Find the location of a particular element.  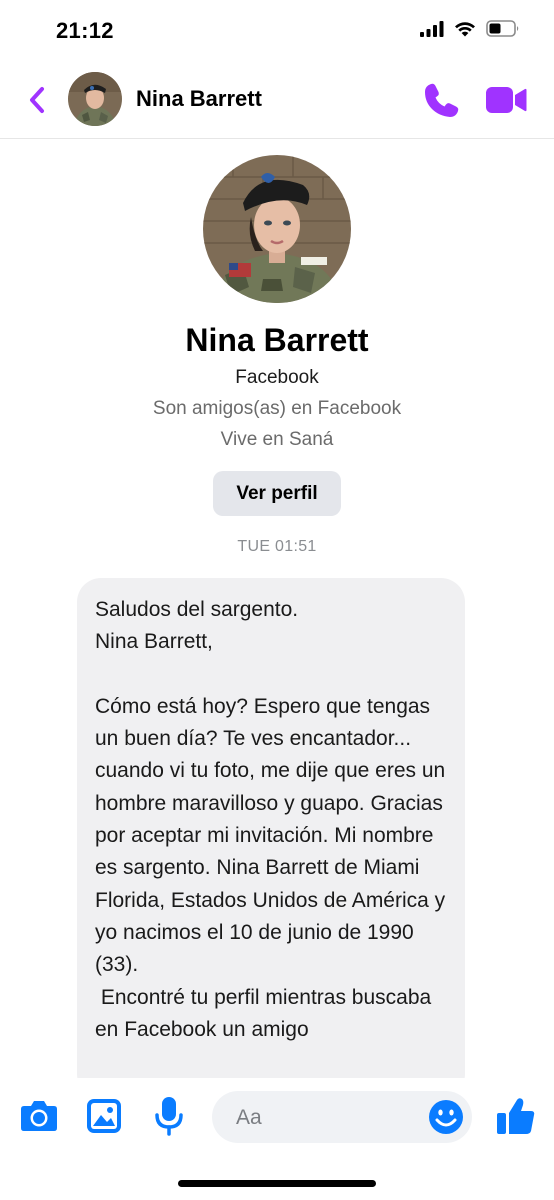

camera-button is located at coordinates (39, 1117).